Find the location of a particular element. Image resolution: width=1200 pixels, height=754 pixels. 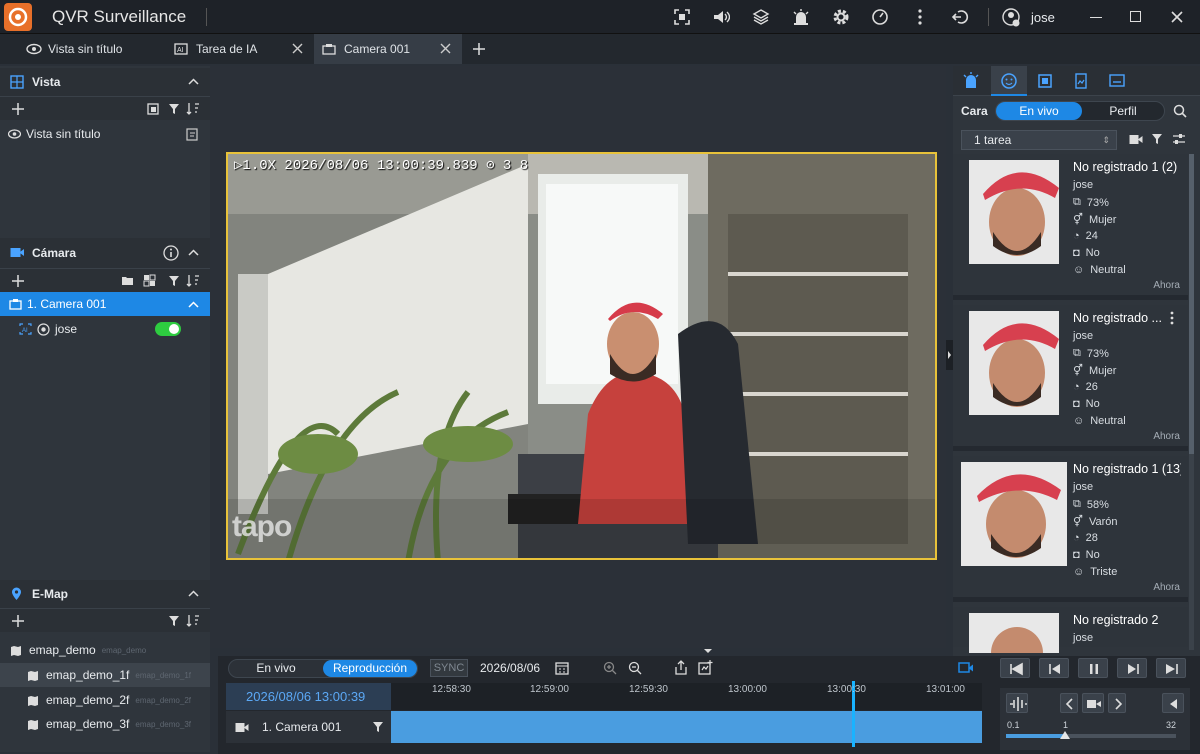

mask-value: No is located at coordinates (1092, 404).